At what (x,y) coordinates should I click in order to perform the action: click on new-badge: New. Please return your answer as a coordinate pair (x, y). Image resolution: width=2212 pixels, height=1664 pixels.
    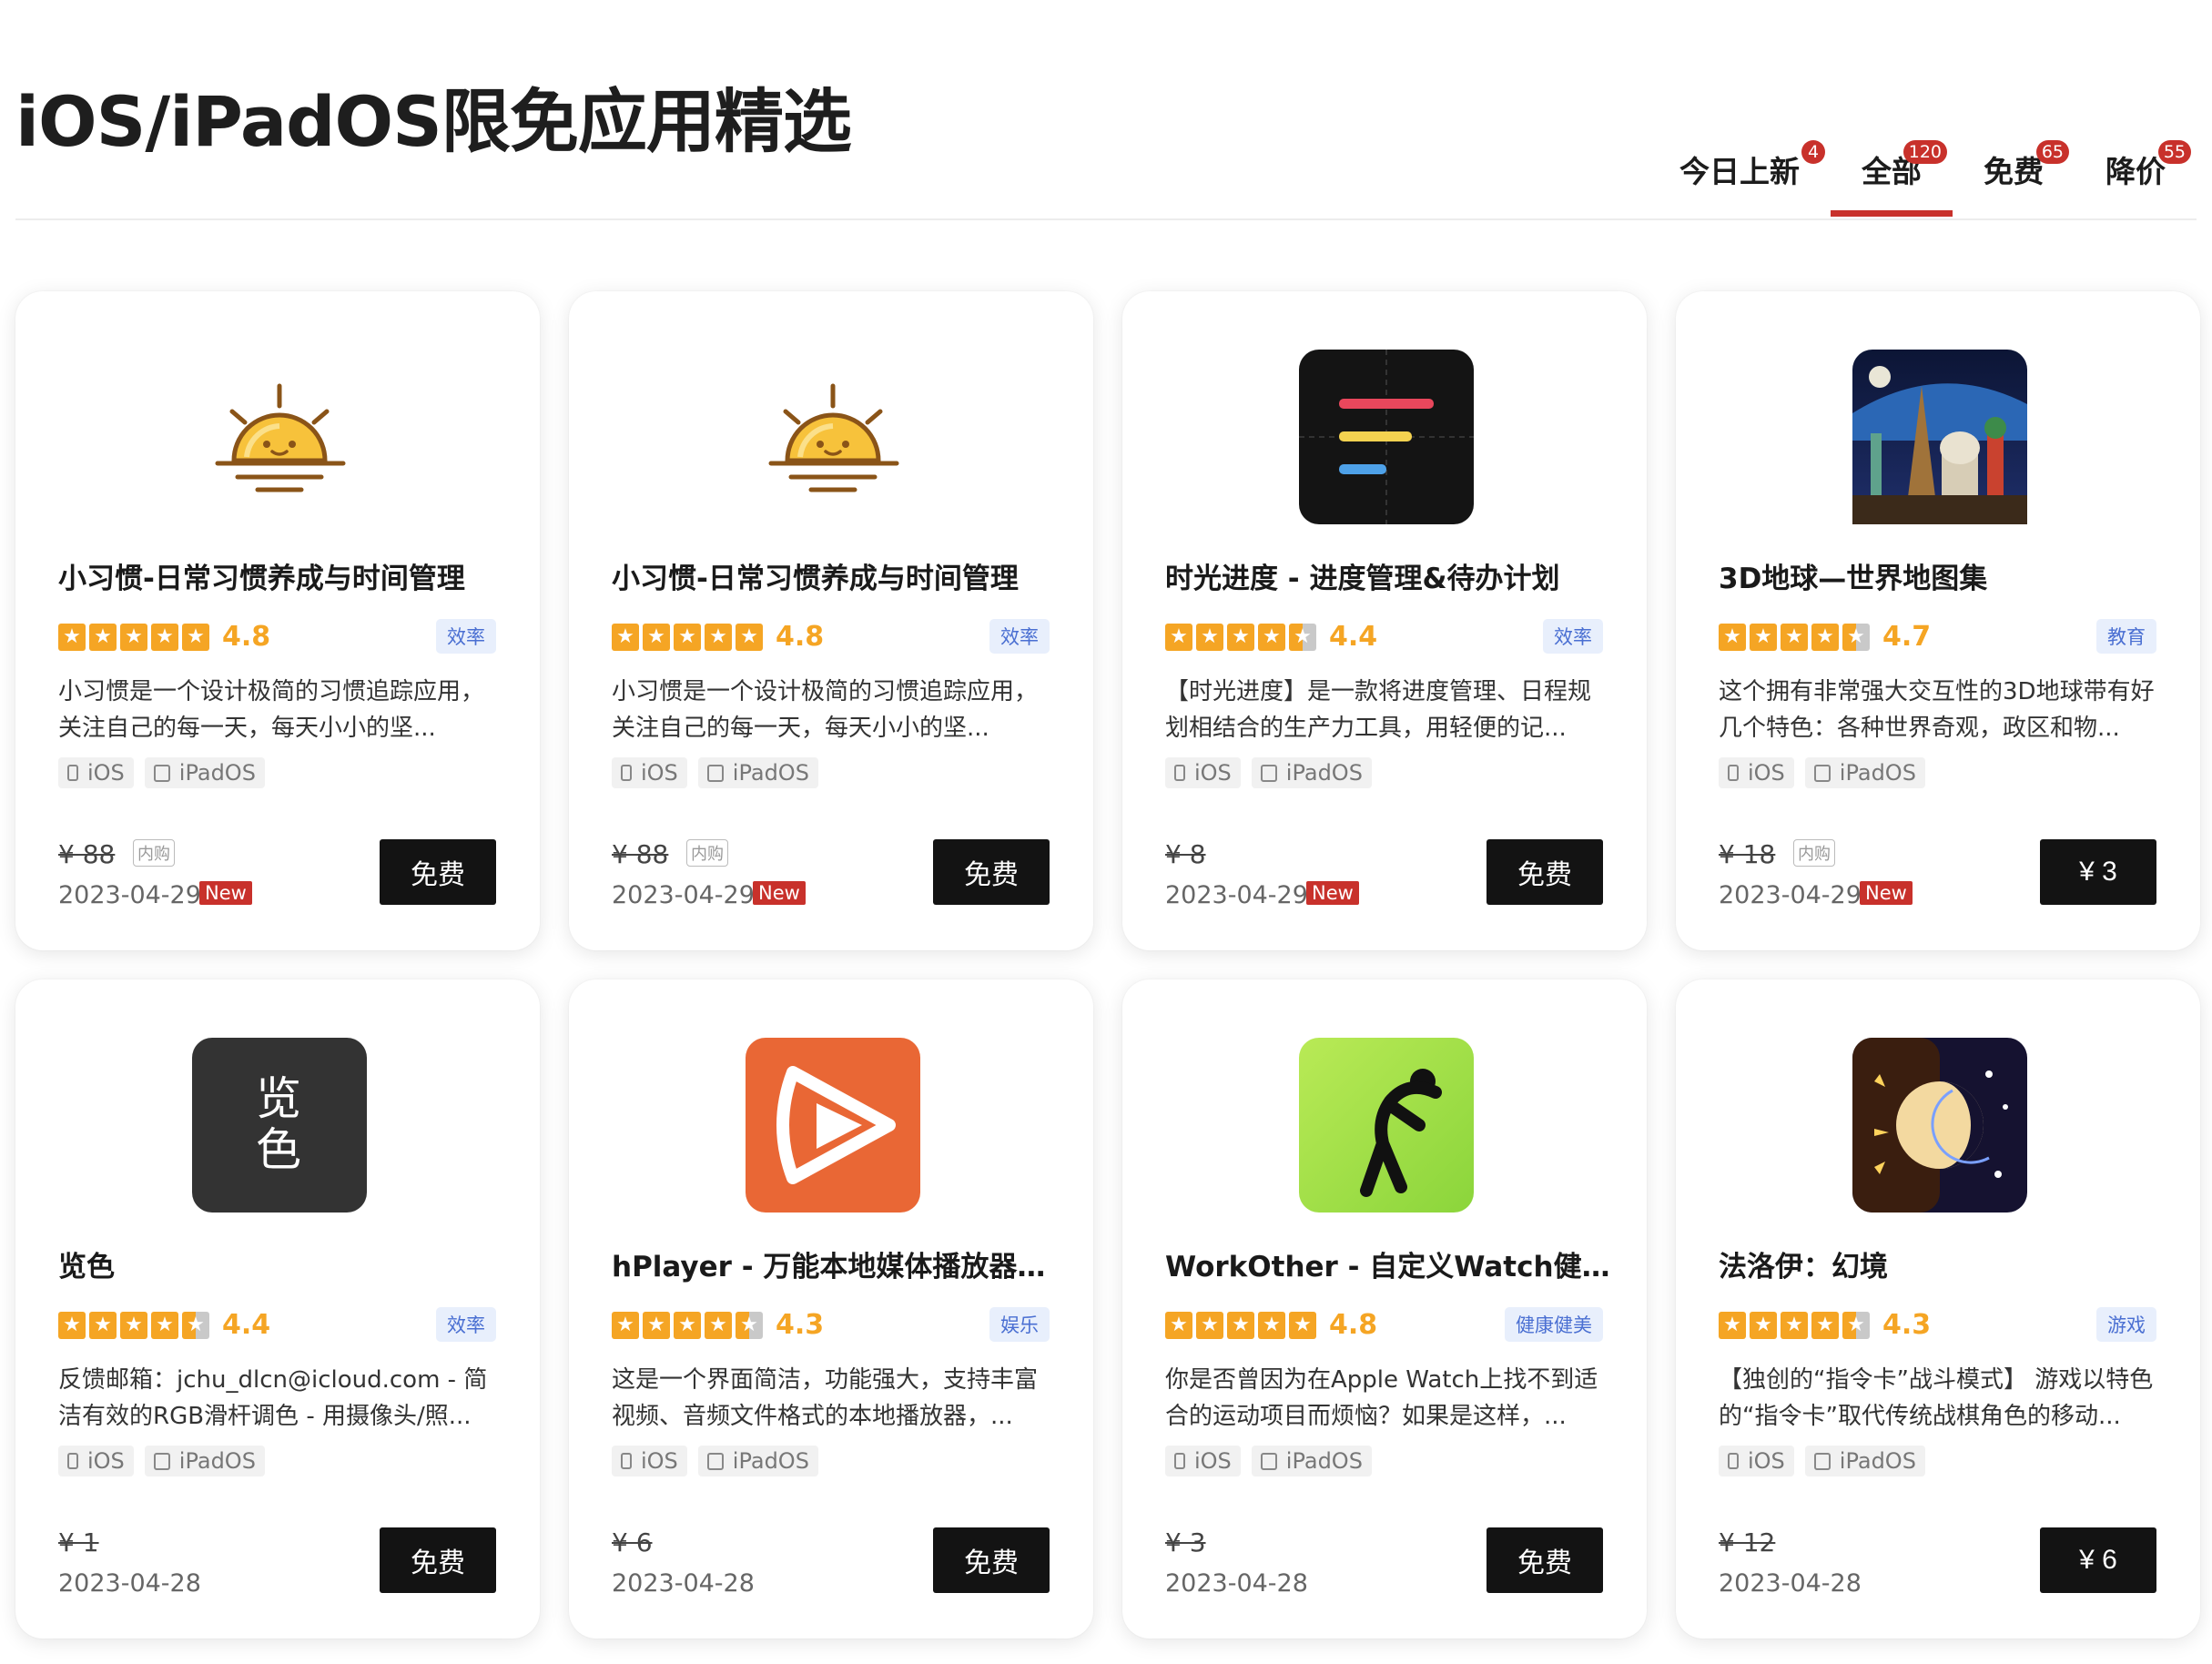
    Looking at the image, I should click on (779, 893).